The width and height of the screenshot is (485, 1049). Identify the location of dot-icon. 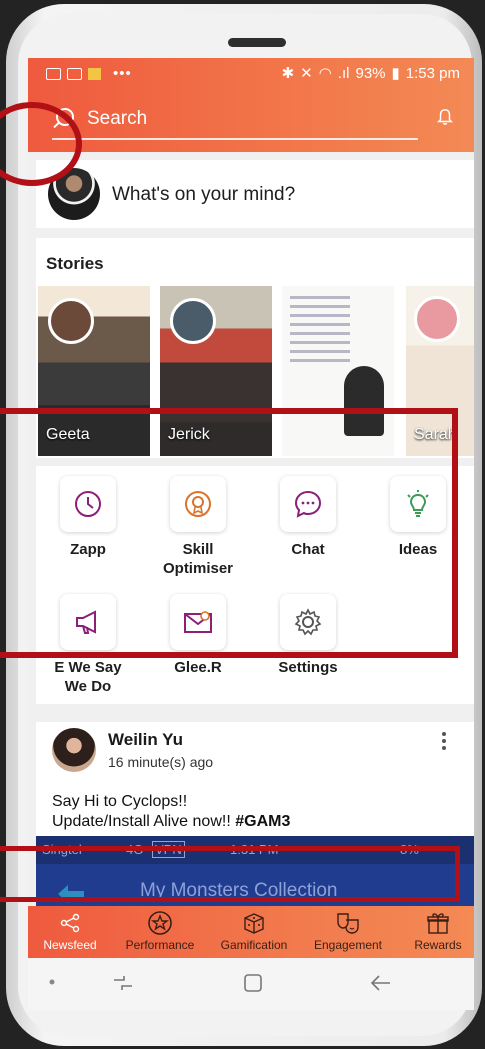
(52, 982).